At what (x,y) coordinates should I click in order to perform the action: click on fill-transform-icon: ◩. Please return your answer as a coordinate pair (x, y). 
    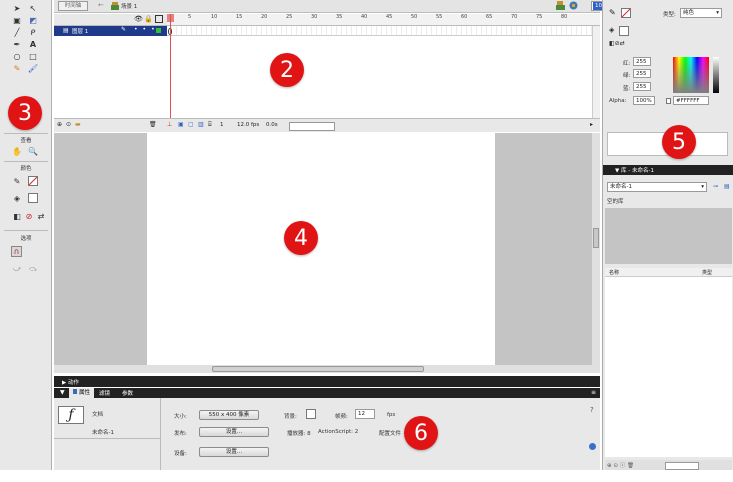
    Looking at the image, I should click on (33, 20).